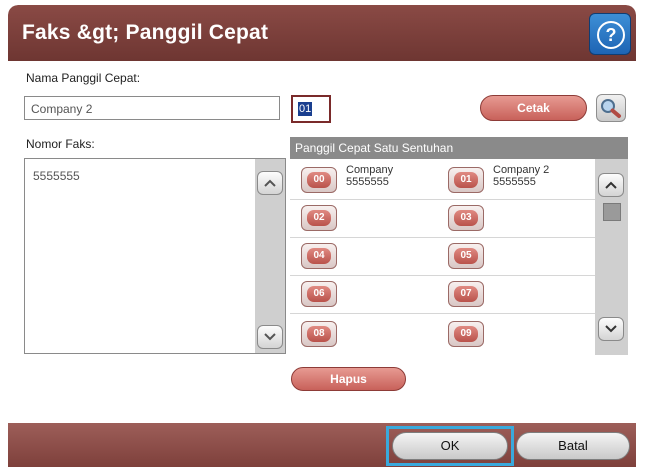 This screenshot has height=472, width=645. Describe the element at coordinates (442, 332) in the screenshot. I see `speed-dial-row: 08 09` at that location.